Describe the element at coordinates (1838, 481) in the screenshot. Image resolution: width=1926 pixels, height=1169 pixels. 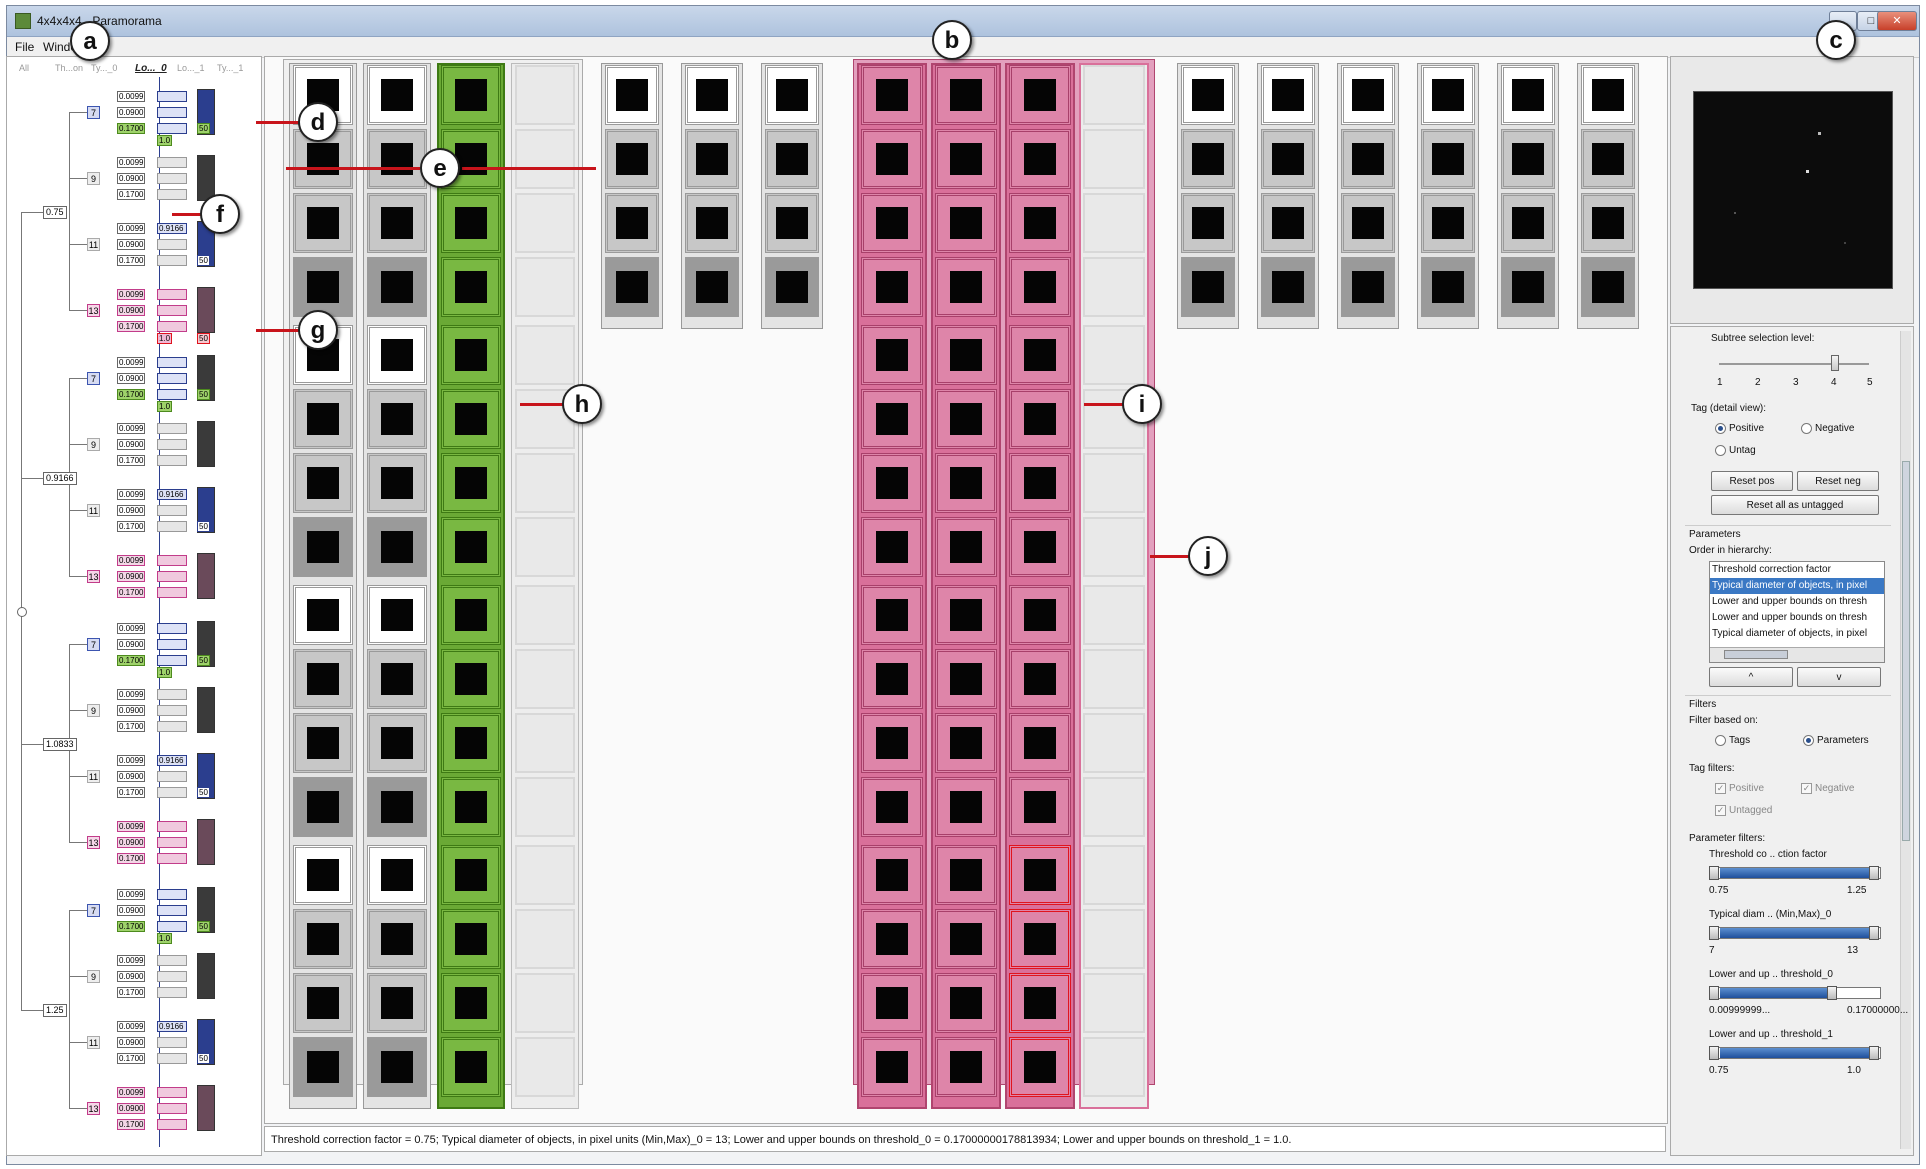
I see `reset-neg-button: Reset neg` at that location.